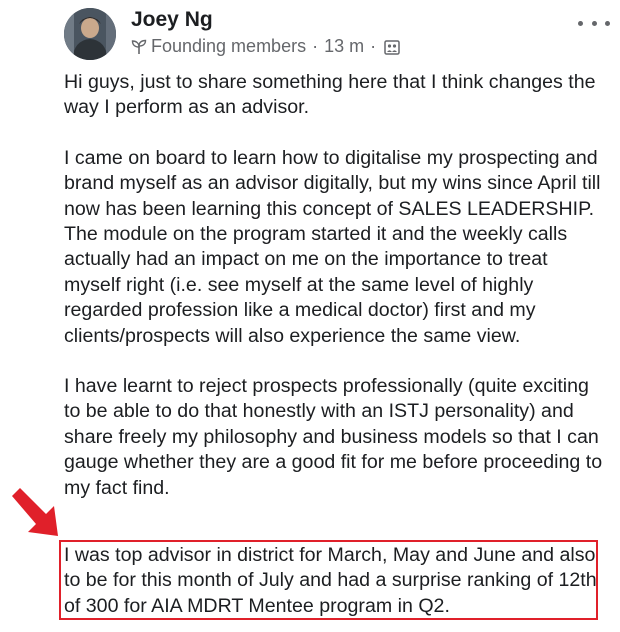 Image resolution: width=620 pixels, height=632 pixels. What do you see at coordinates (172, 20) in the screenshot?
I see `author-name: Joey Ng` at bounding box center [172, 20].